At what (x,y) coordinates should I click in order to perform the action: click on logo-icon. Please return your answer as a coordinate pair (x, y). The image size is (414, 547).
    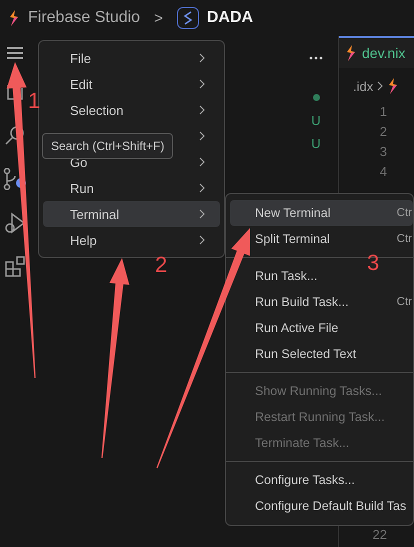
    Looking at the image, I should click on (14, 18).